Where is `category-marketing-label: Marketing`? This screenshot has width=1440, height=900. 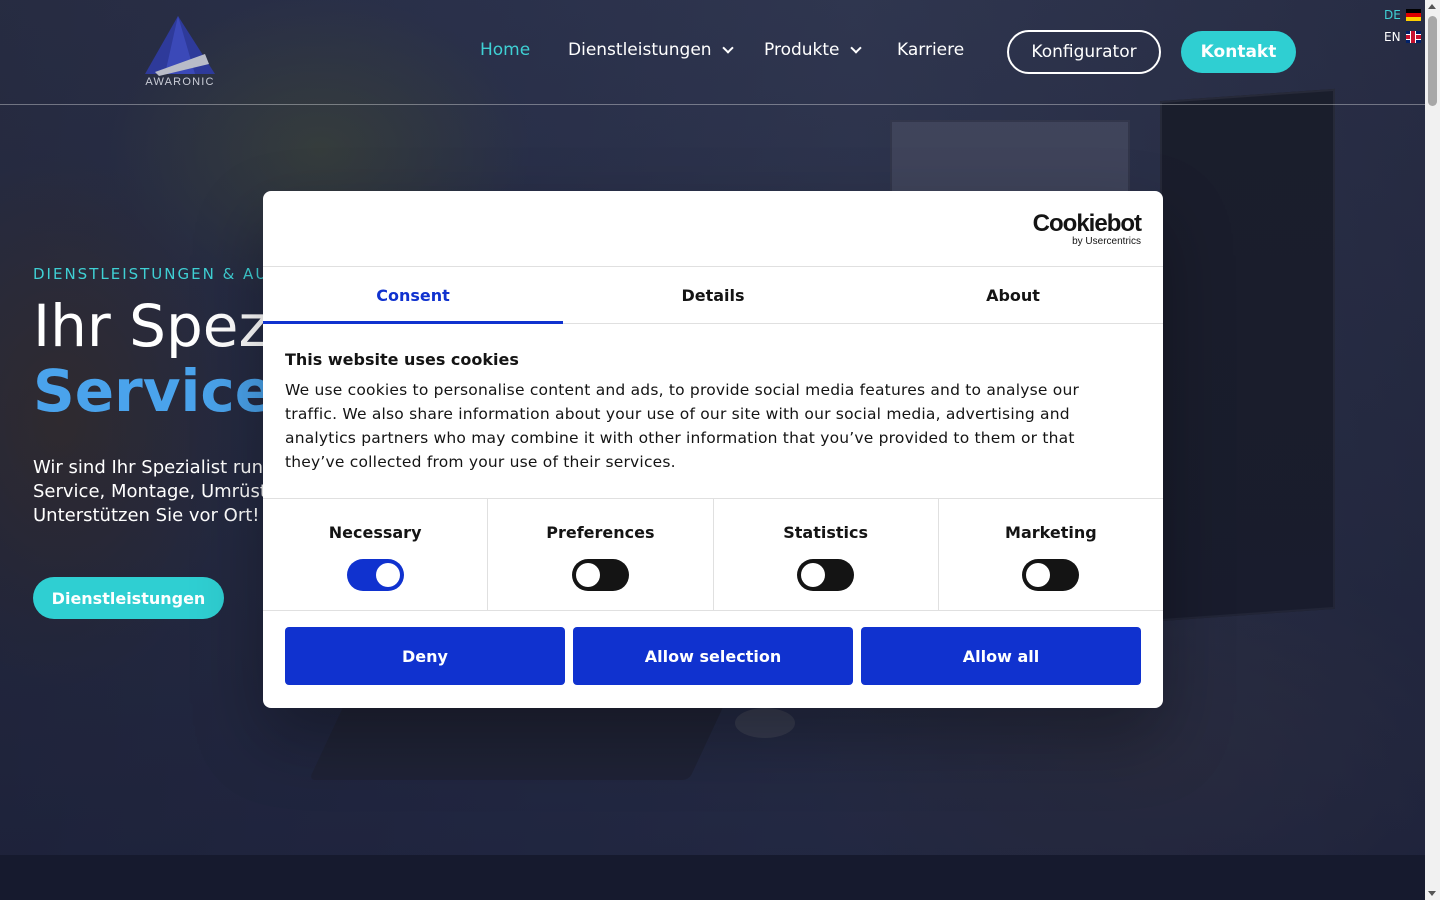
category-marketing-label: Marketing is located at coordinates (1051, 532).